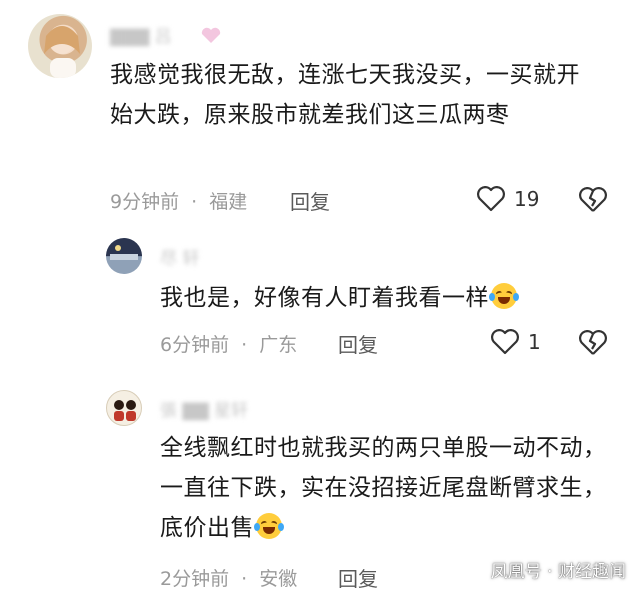 Image resolution: width=640 pixels, height=592 pixels. Describe the element at coordinates (324, 298) in the screenshot. I see `comment-text-content: 我也是，好像有人盯着我看一样` at that location.